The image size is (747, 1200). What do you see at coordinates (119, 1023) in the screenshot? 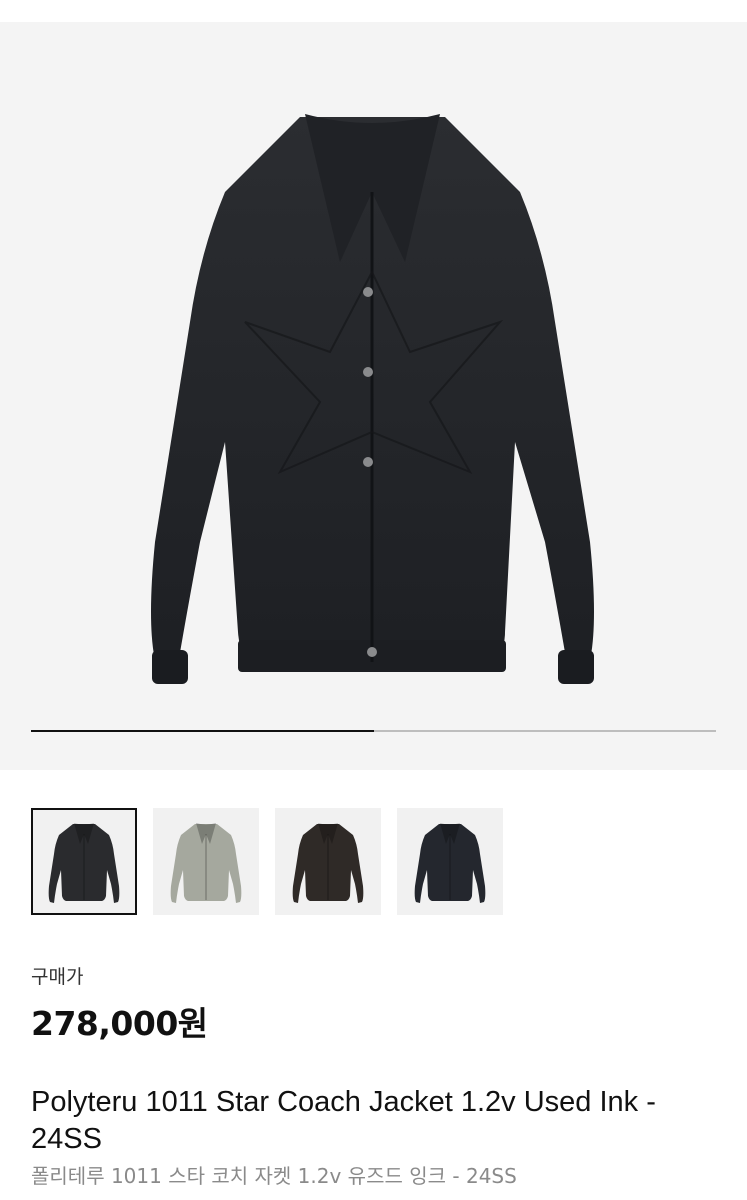
I see `price: 278,000원` at bounding box center [119, 1023].